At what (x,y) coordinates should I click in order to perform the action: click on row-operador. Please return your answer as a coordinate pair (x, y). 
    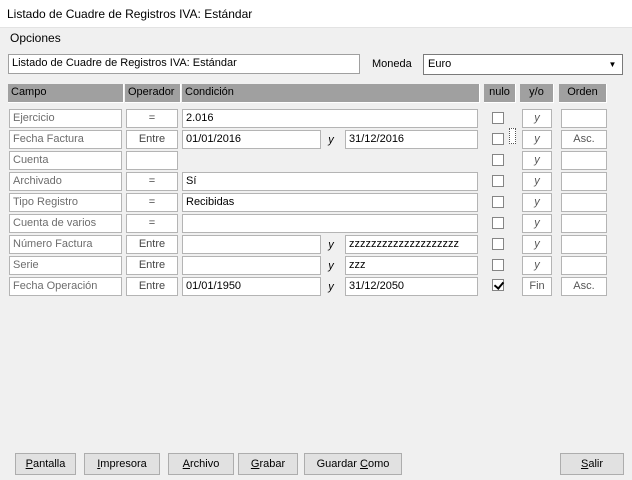
    Looking at the image, I should click on (152, 160).